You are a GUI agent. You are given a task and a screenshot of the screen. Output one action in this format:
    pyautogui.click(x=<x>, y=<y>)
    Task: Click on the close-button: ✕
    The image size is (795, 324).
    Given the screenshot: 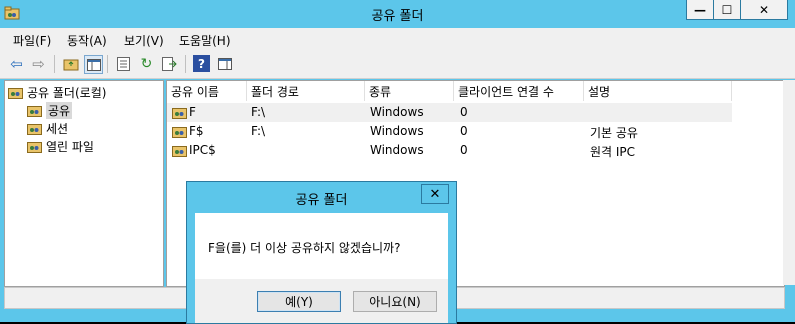 What is the action you would take?
    pyautogui.click(x=764, y=10)
    